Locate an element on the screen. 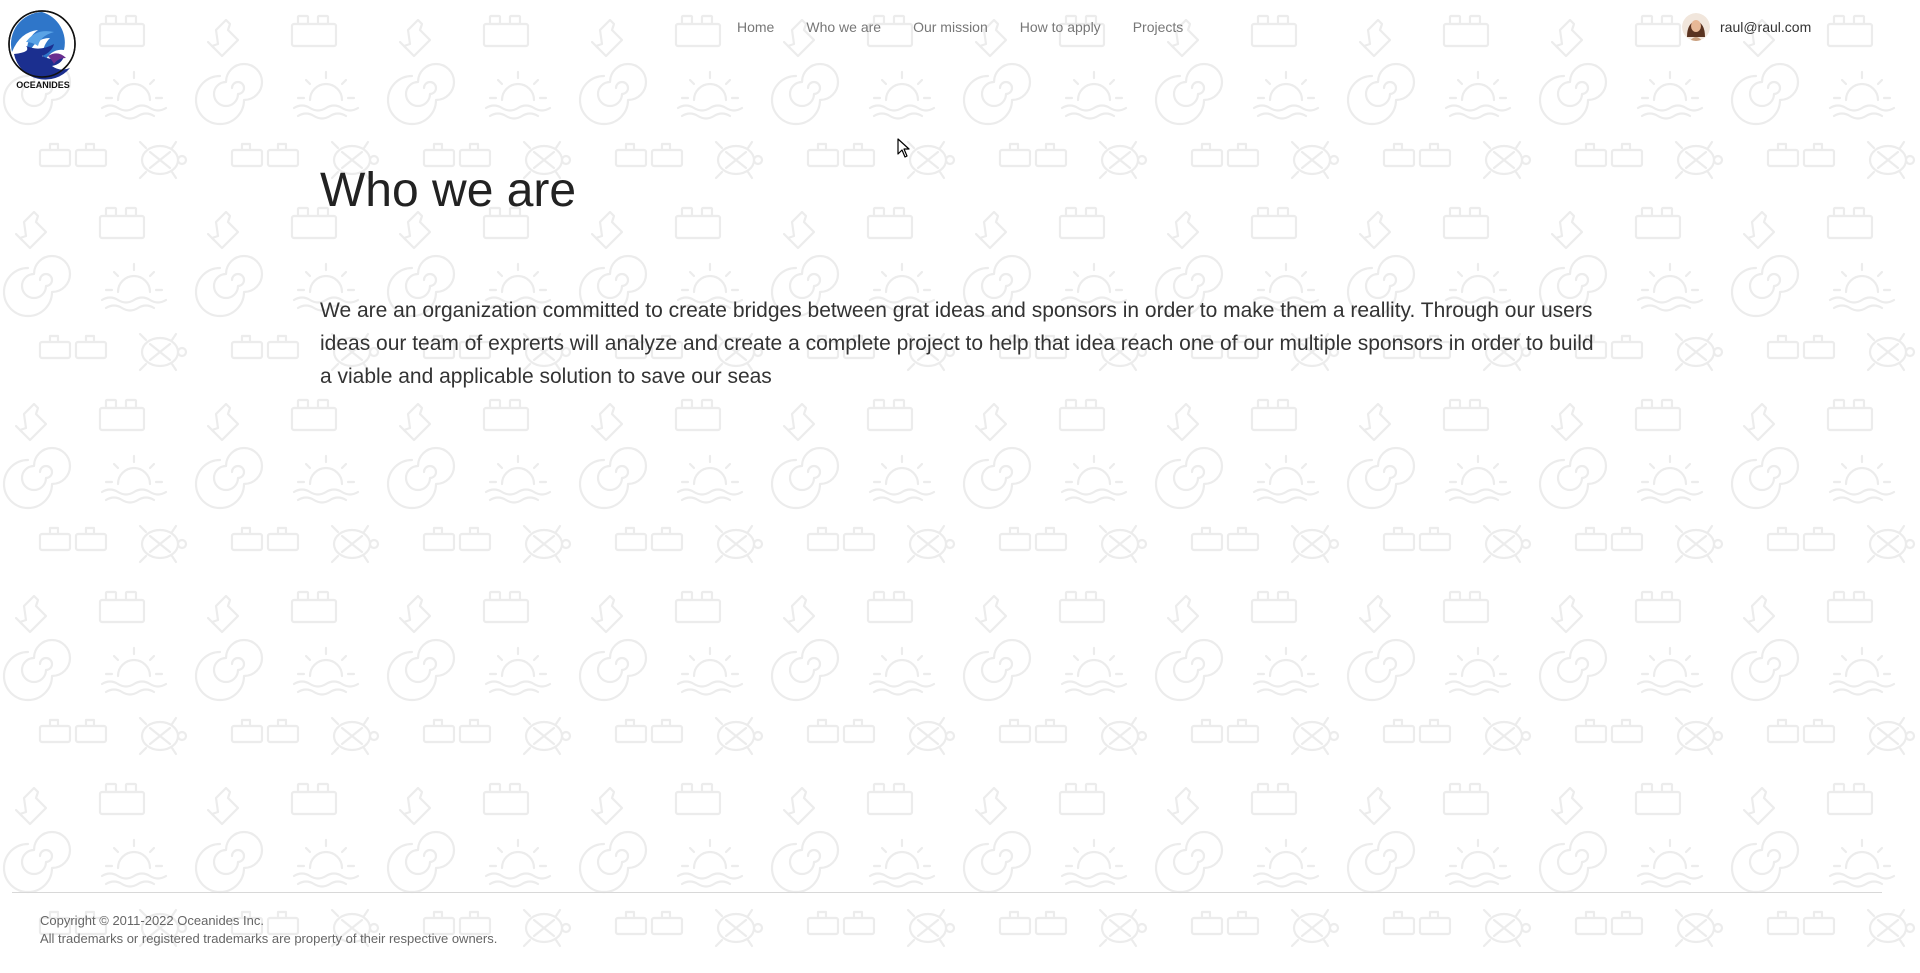  nav-our-mission: Our mission is located at coordinates (950, 27).